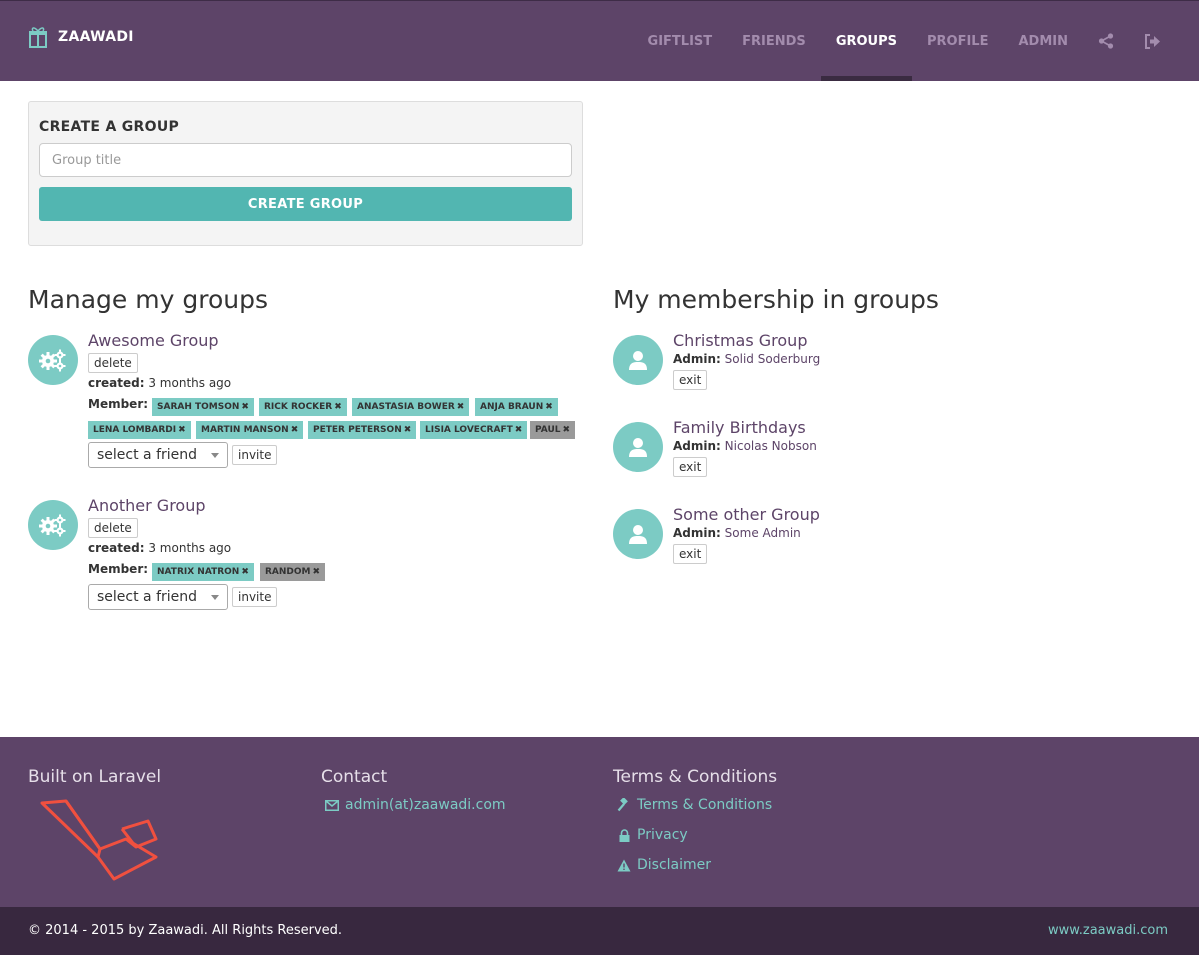 This screenshot has width=1199, height=955. Describe the element at coordinates (148, 299) in the screenshot. I see `manage-groups-heading: Manage my groups` at that location.